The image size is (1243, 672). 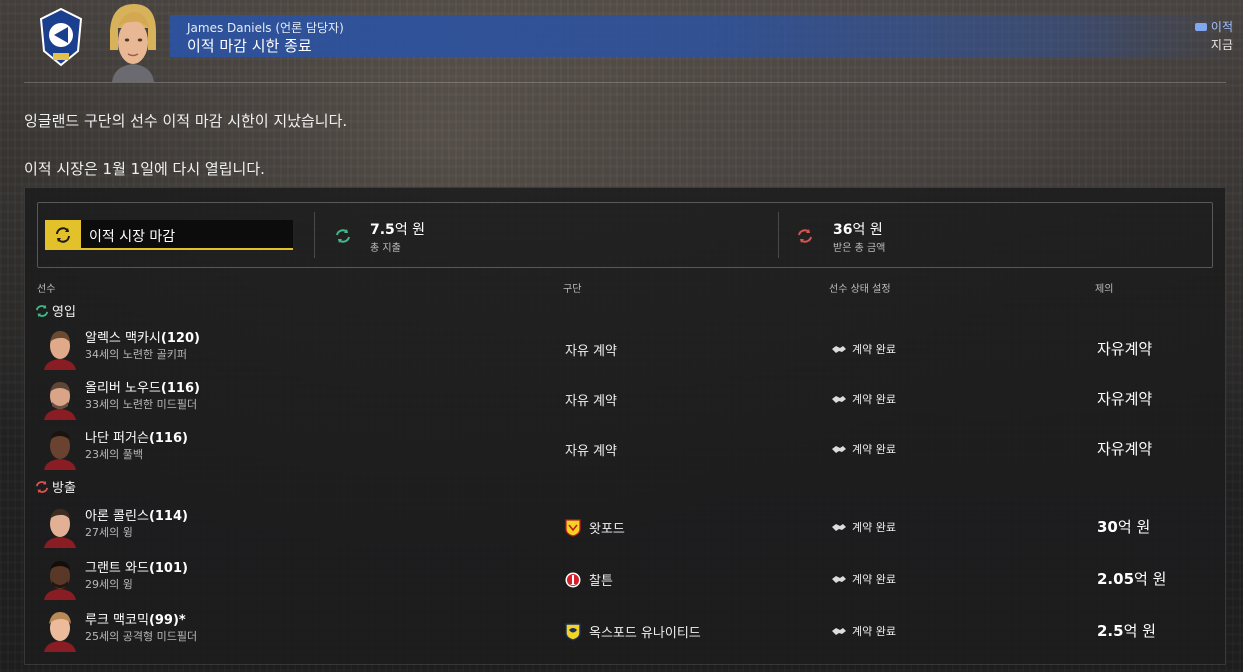 I want to click on total-spent-value: 7.5억 원, so click(x=398, y=230).